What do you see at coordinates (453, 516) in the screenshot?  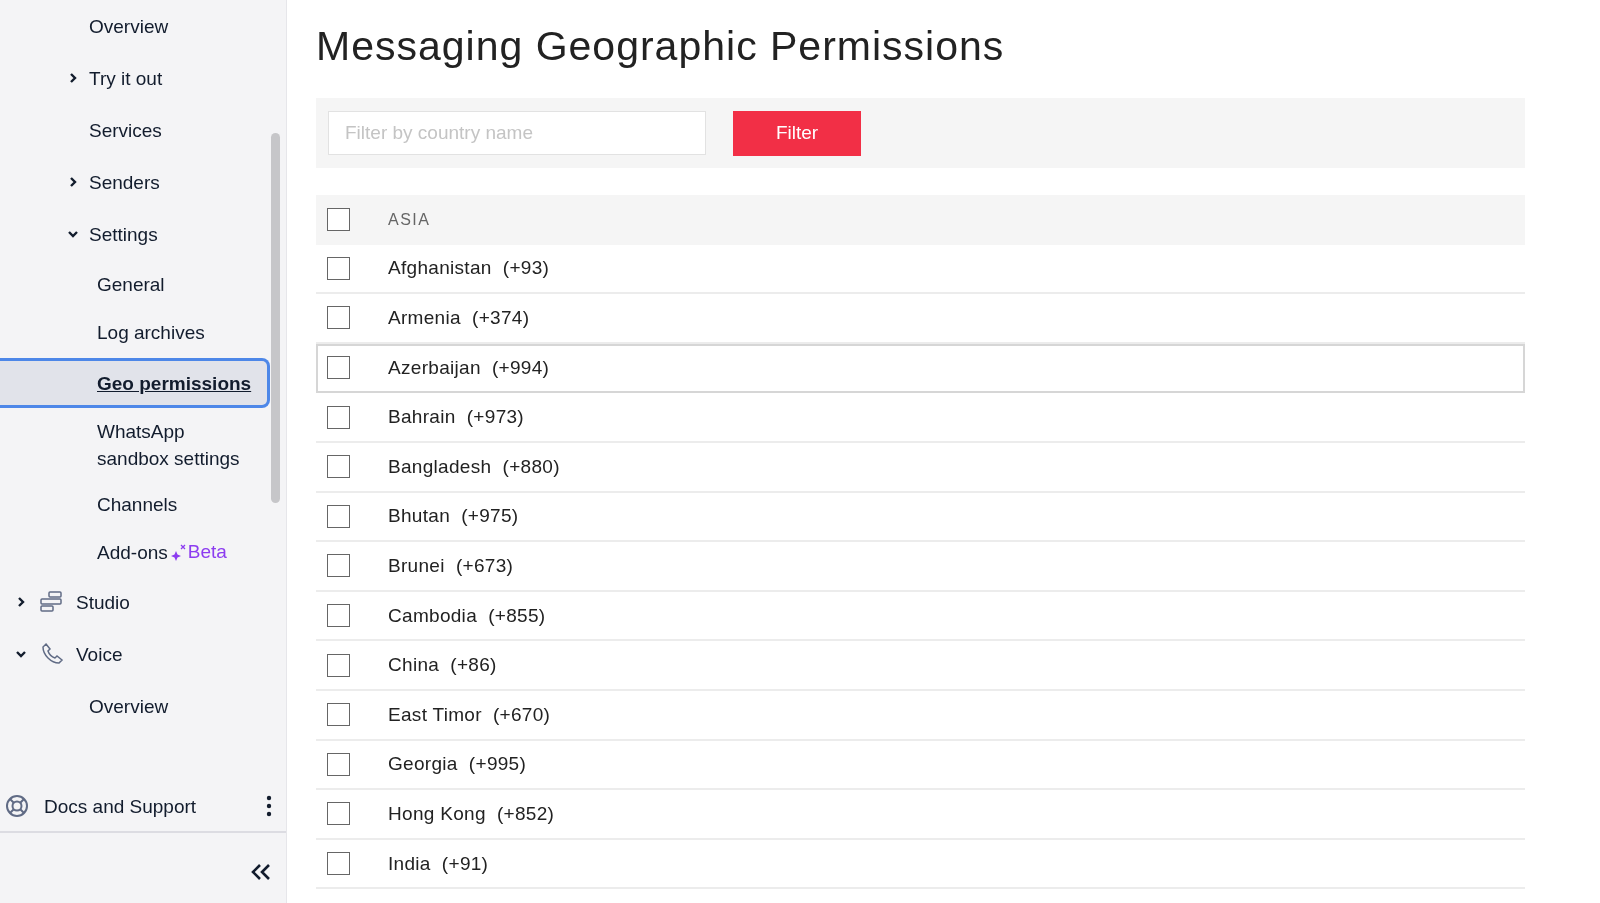 I see `country-label: Bhutan (+975)` at bounding box center [453, 516].